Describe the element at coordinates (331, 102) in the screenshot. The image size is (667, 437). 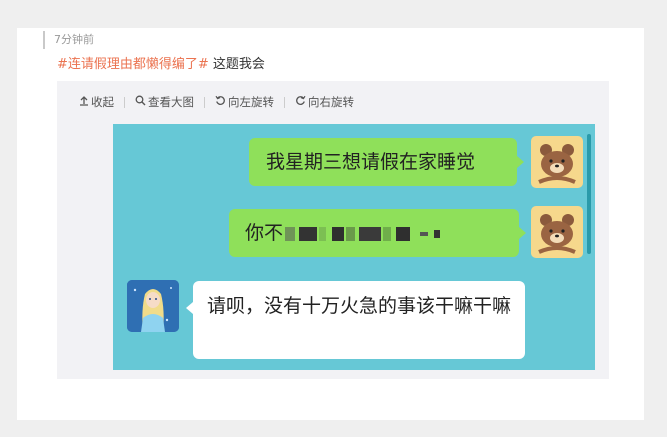
I see `rotate-right-label: 向右旋转` at that location.